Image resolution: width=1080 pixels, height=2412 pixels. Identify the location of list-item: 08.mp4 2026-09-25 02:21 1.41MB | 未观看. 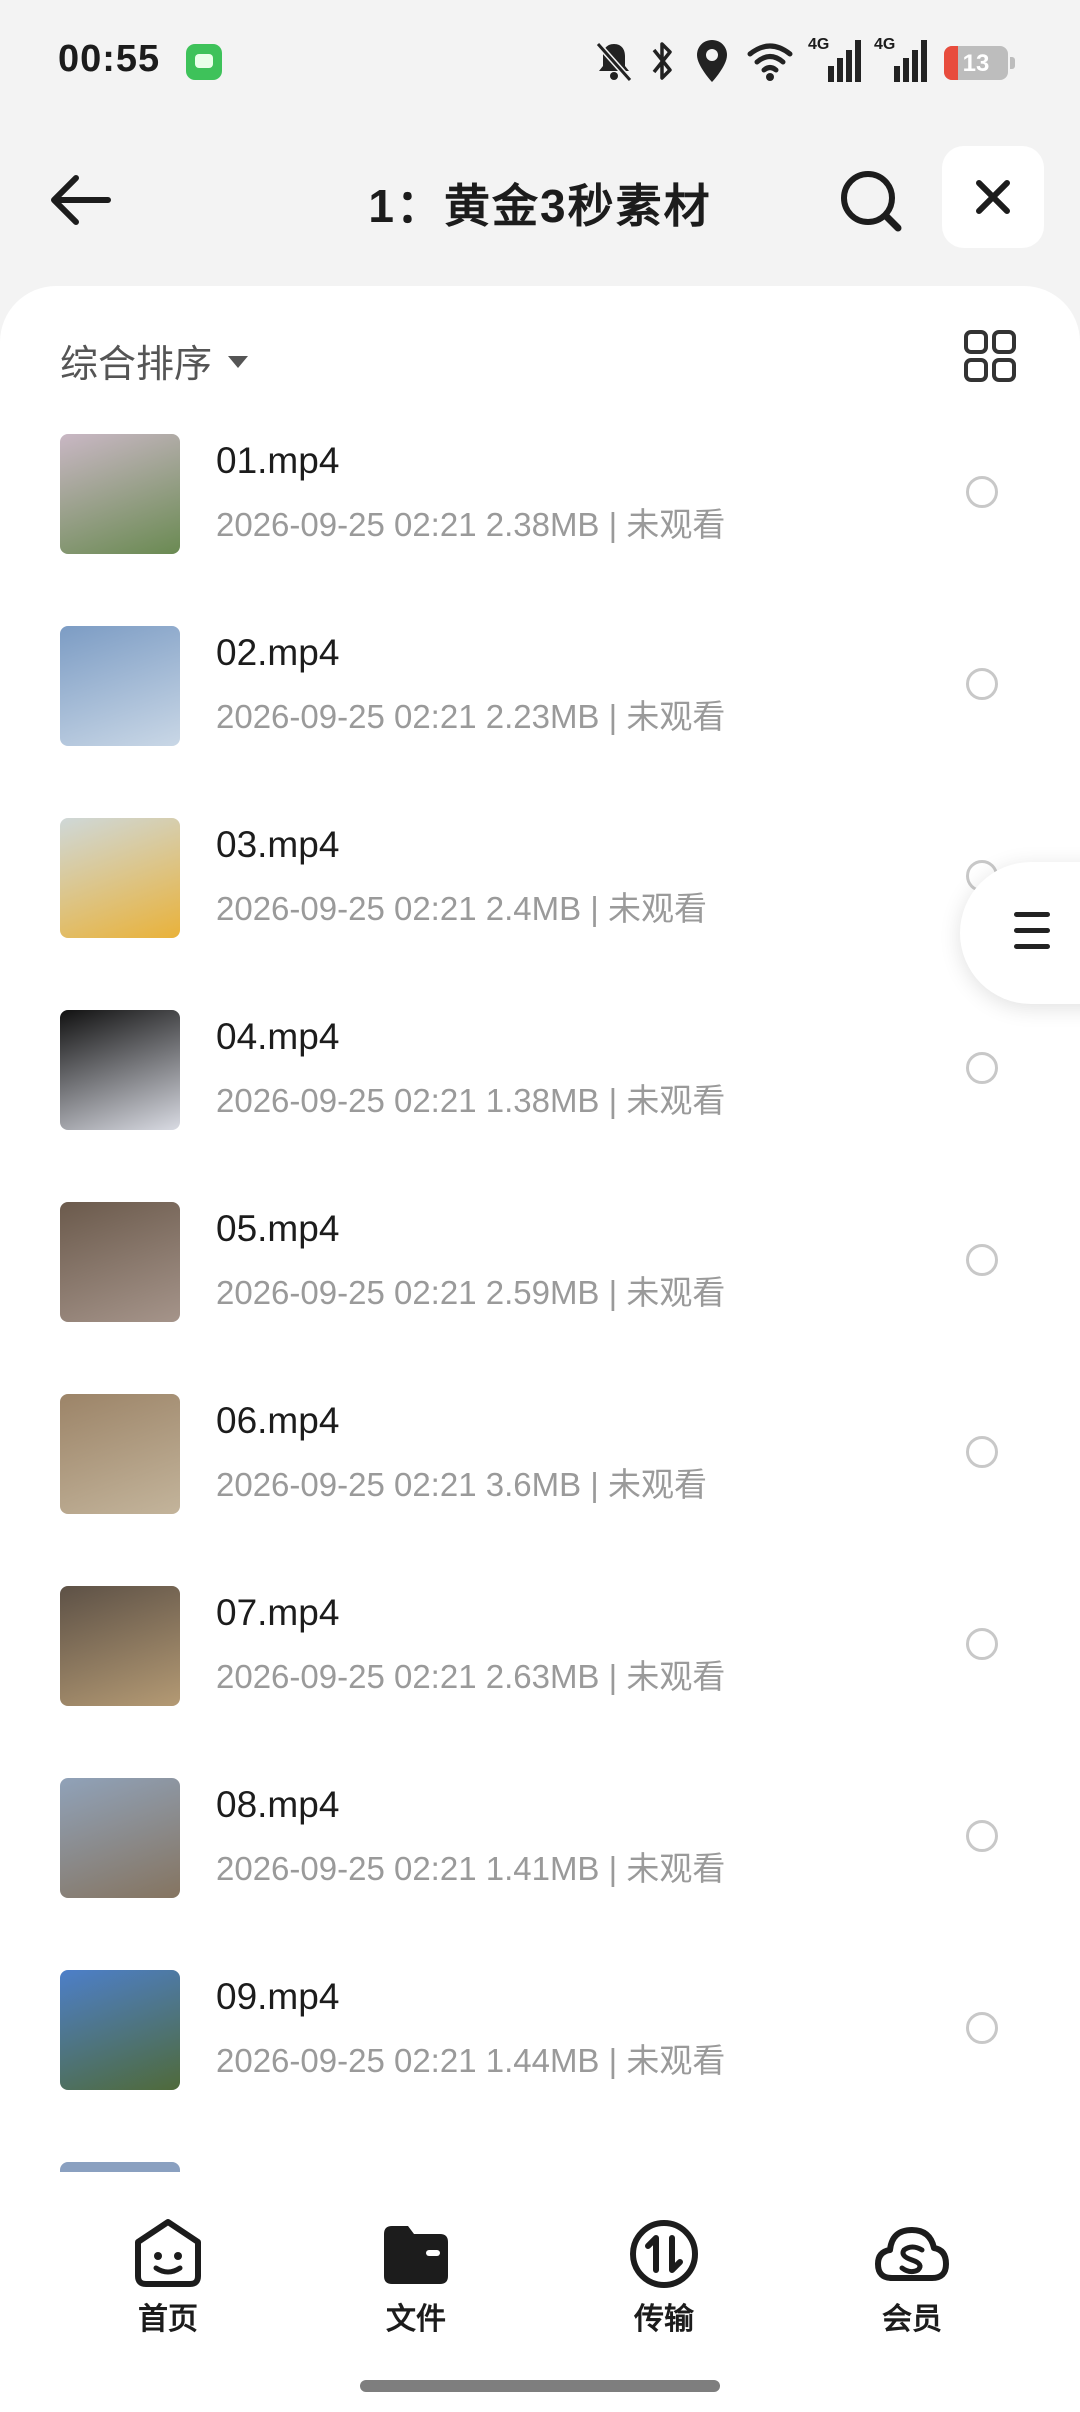
(540, 1874).